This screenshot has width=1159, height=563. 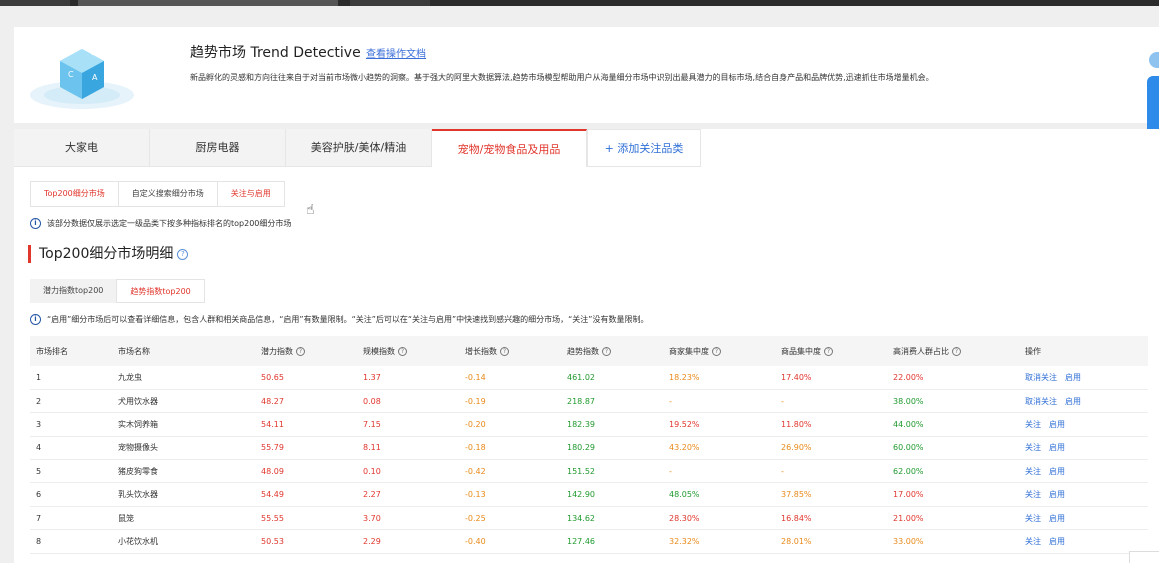 What do you see at coordinates (589, 401) in the screenshot?
I see `table-row: 2 犬用饮水器 48.27 0.08 -0.19 218.87- -38.00% 取消关注 启用` at bounding box center [589, 401].